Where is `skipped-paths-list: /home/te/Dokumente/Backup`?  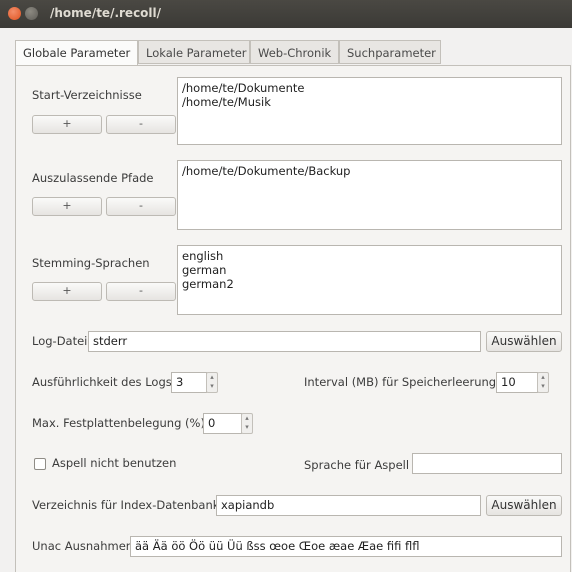
skipped-paths-list: /home/te/Dokumente/Backup is located at coordinates (369, 195).